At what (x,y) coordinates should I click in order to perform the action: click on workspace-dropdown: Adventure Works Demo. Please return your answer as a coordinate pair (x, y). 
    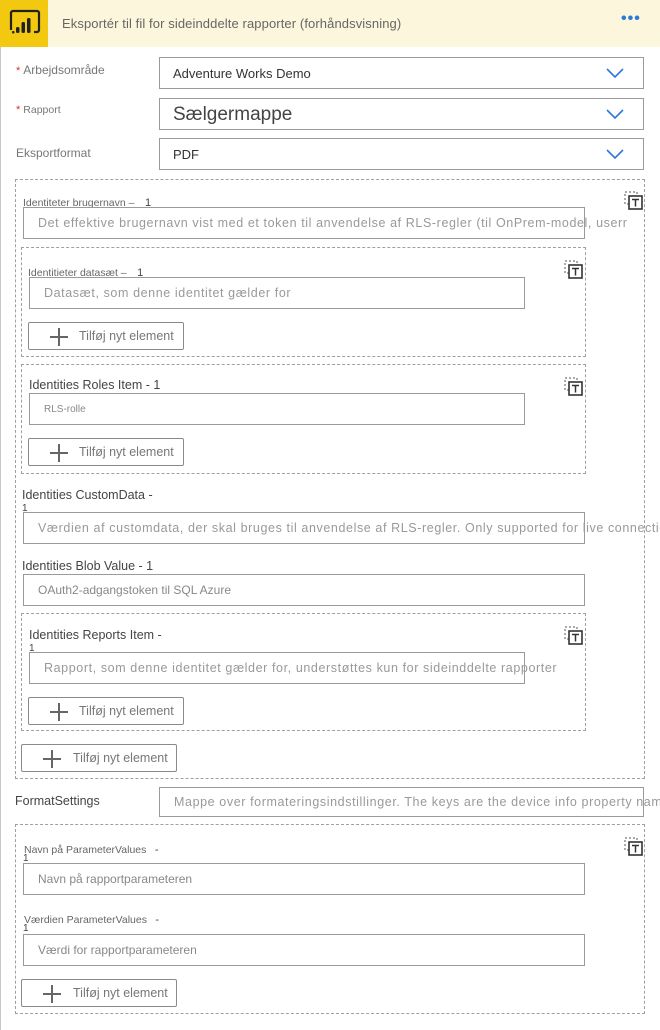
    Looking at the image, I should click on (401, 73).